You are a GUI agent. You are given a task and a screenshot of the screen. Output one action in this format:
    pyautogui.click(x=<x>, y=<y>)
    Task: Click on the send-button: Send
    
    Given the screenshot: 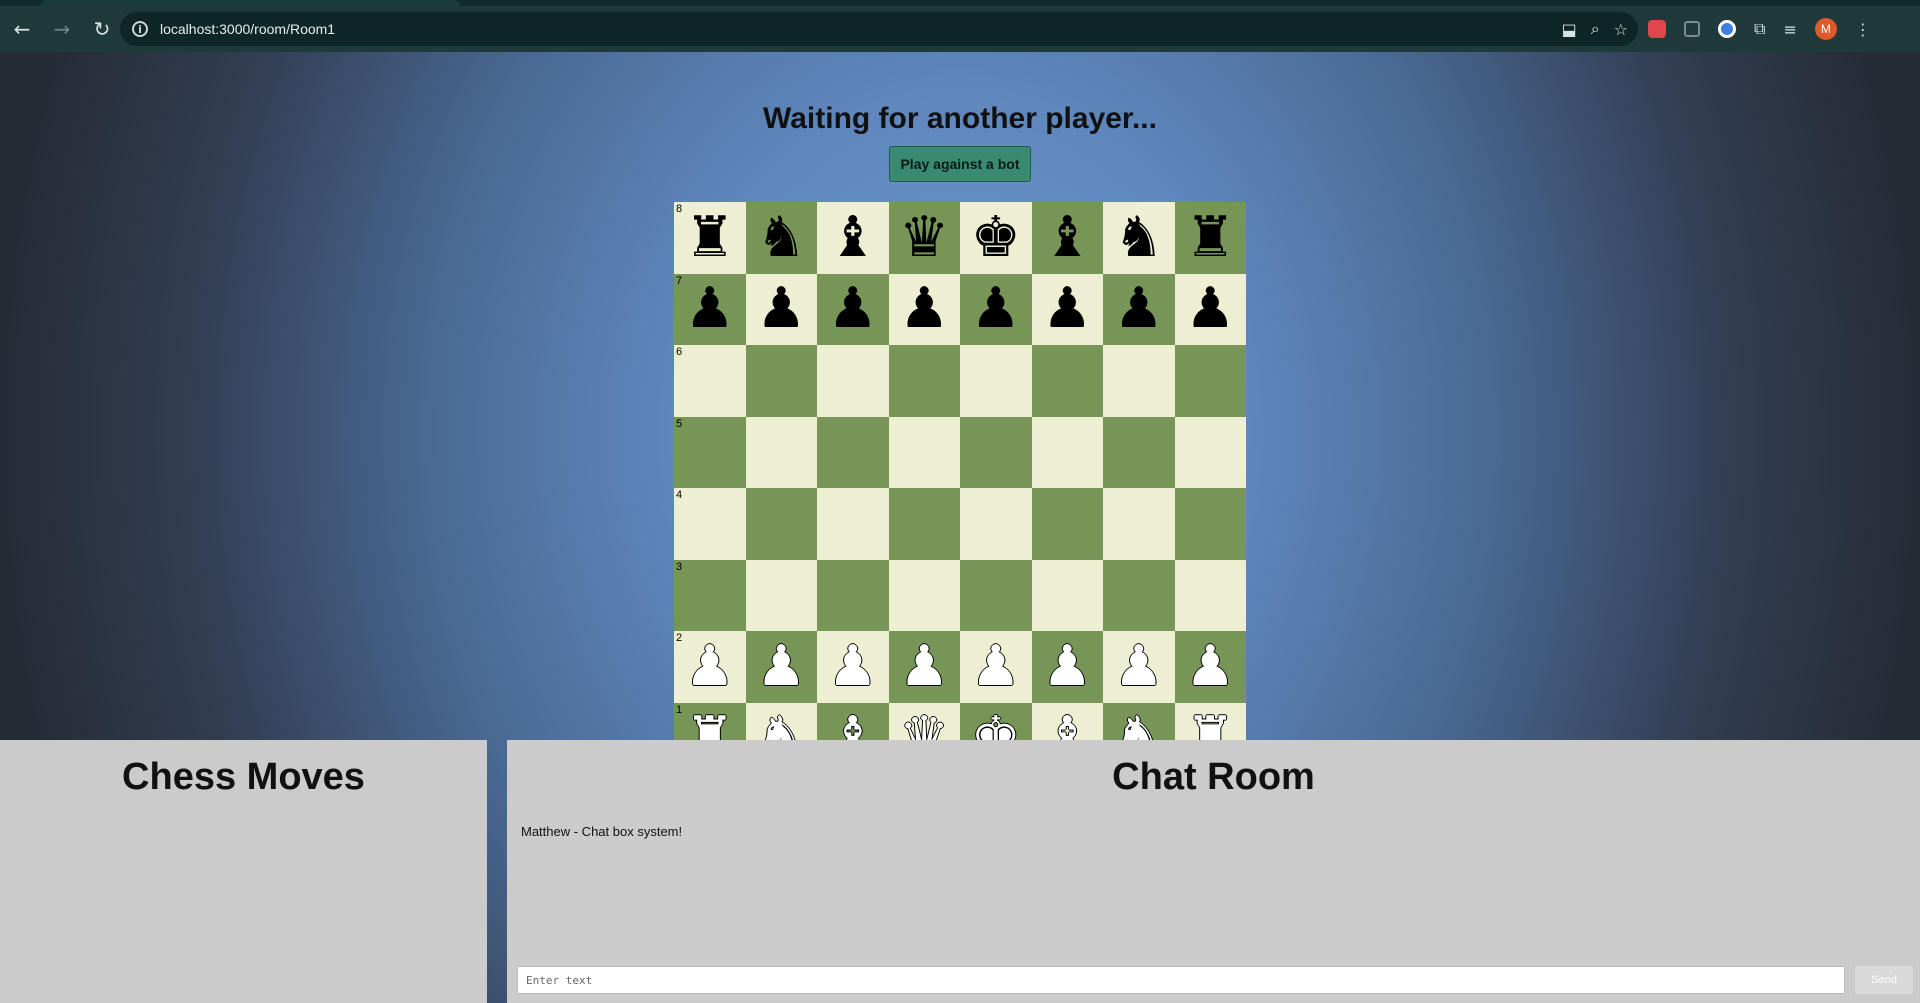 What is the action you would take?
    pyautogui.click(x=1884, y=980)
    